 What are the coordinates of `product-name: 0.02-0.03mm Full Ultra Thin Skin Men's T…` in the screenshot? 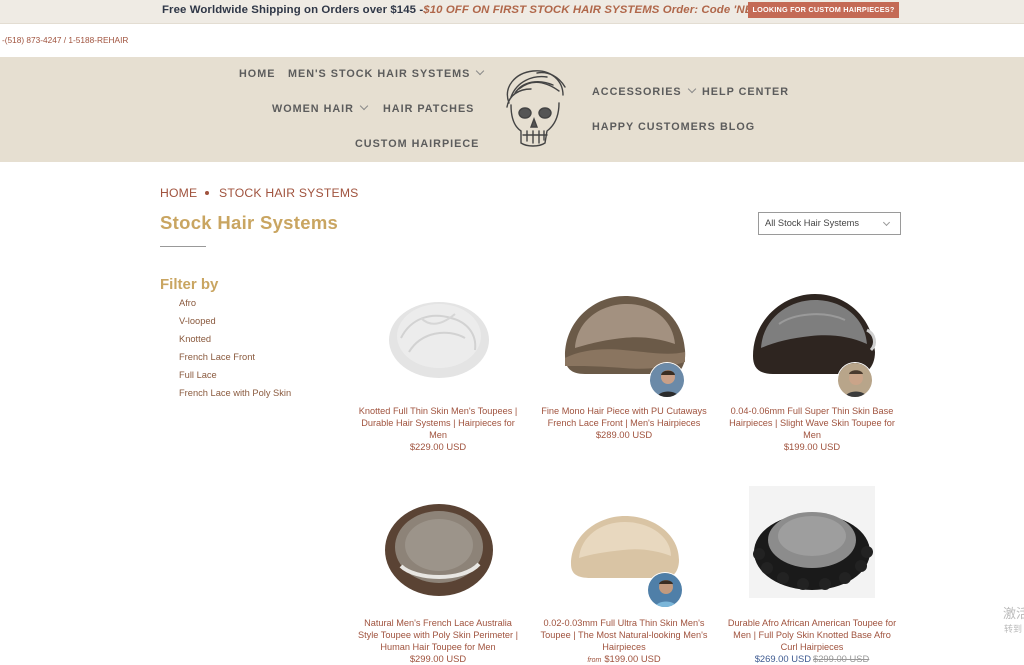 It's located at (624, 635).